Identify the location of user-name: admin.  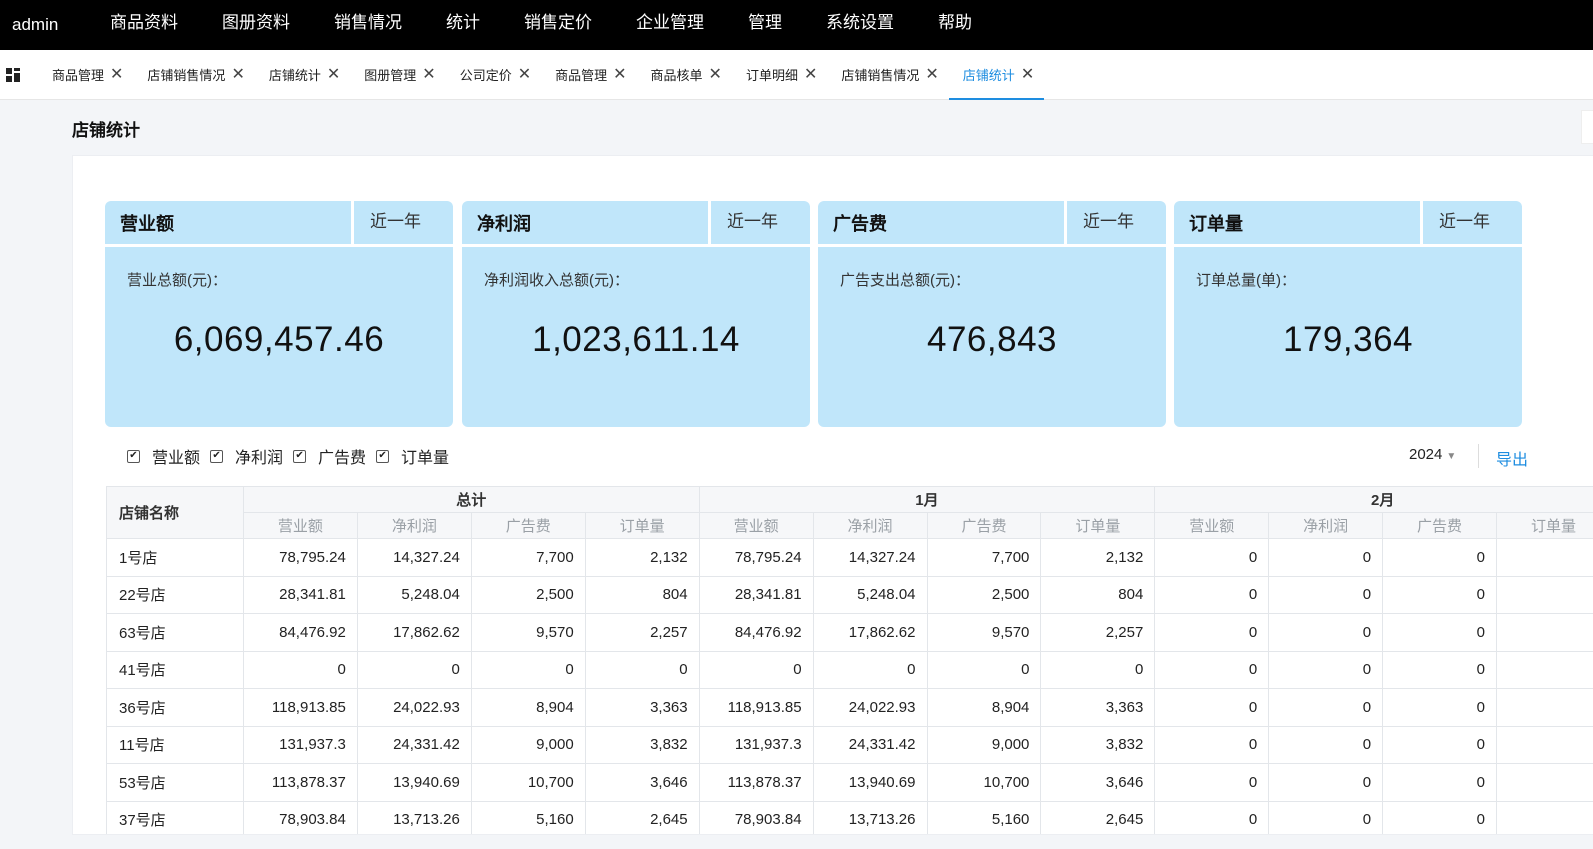
(44, 25).